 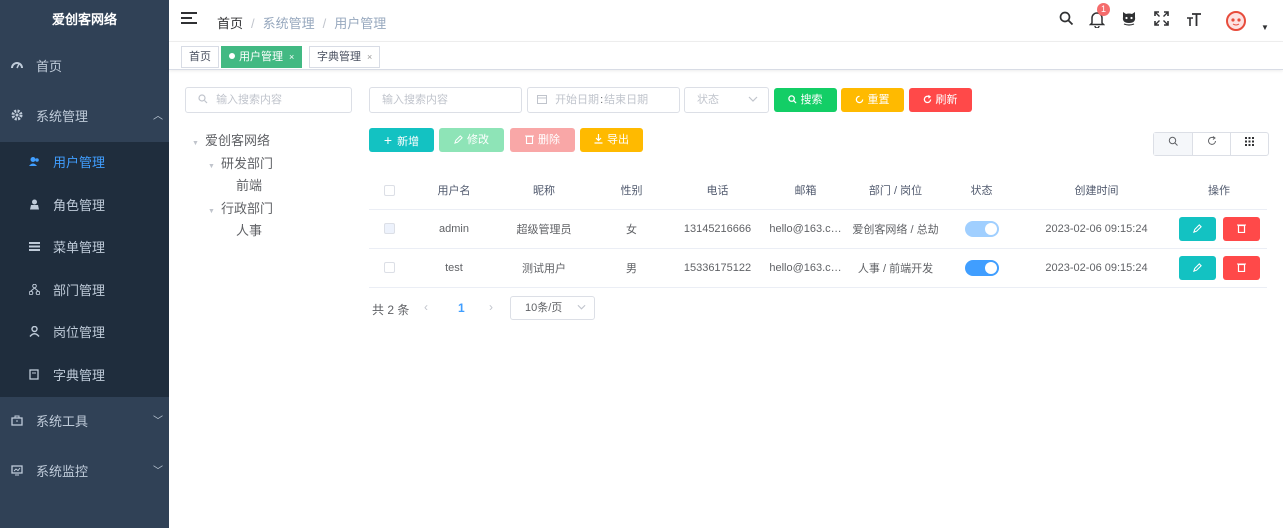 I want to click on tab-label: 首页, so click(x=200, y=57).